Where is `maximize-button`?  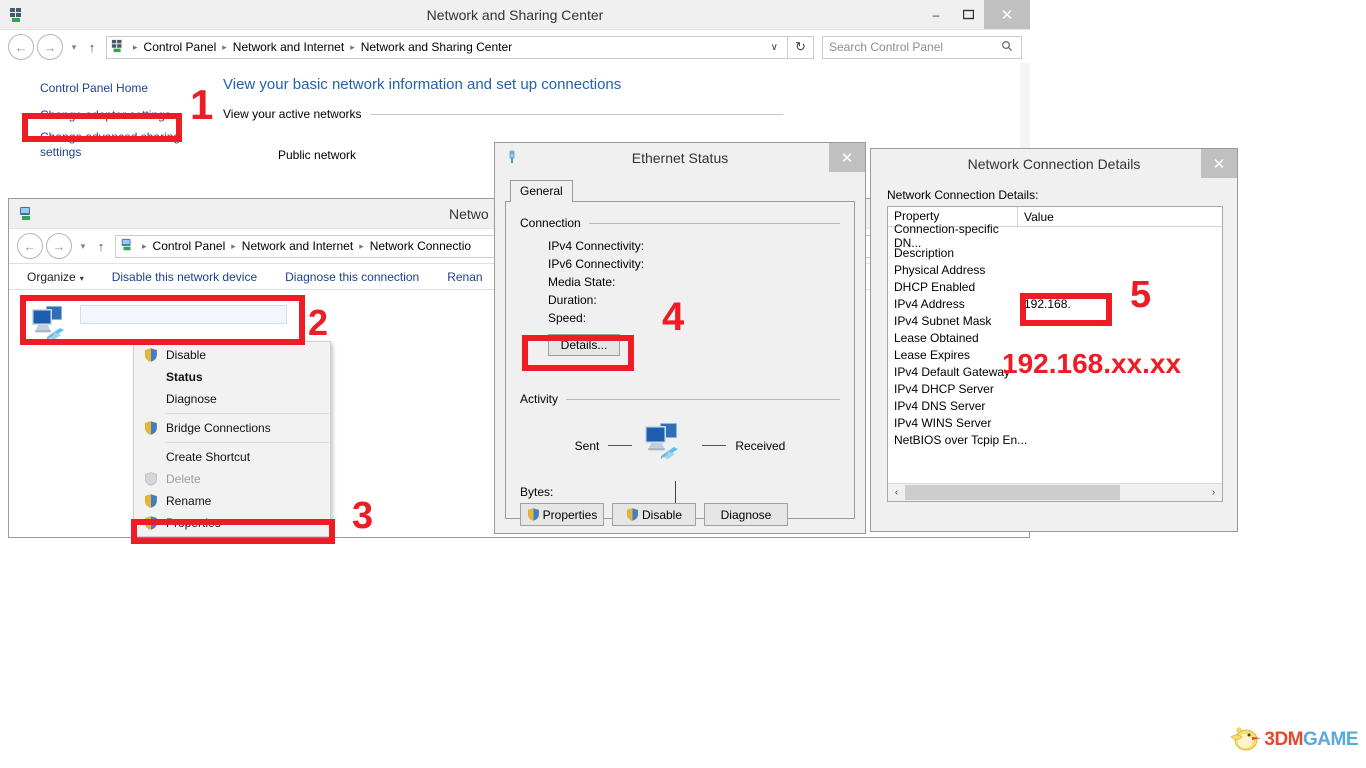 maximize-button is located at coordinates (968, 14).